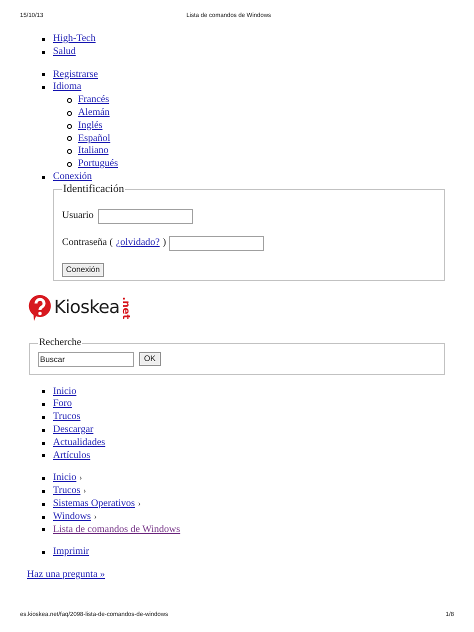 Image resolution: width=474 pixels, height=632 pixels. What do you see at coordinates (94, 189) in the screenshot?
I see `panel-legend: Identificación` at bounding box center [94, 189].